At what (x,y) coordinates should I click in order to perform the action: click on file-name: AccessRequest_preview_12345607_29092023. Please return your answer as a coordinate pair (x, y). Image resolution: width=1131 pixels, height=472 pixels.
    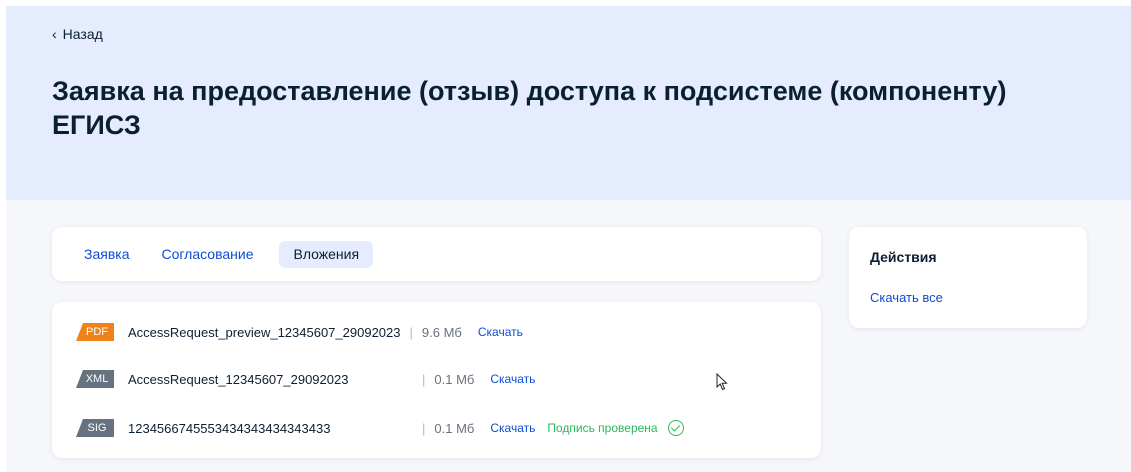
    Looking at the image, I should click on (264, 332).